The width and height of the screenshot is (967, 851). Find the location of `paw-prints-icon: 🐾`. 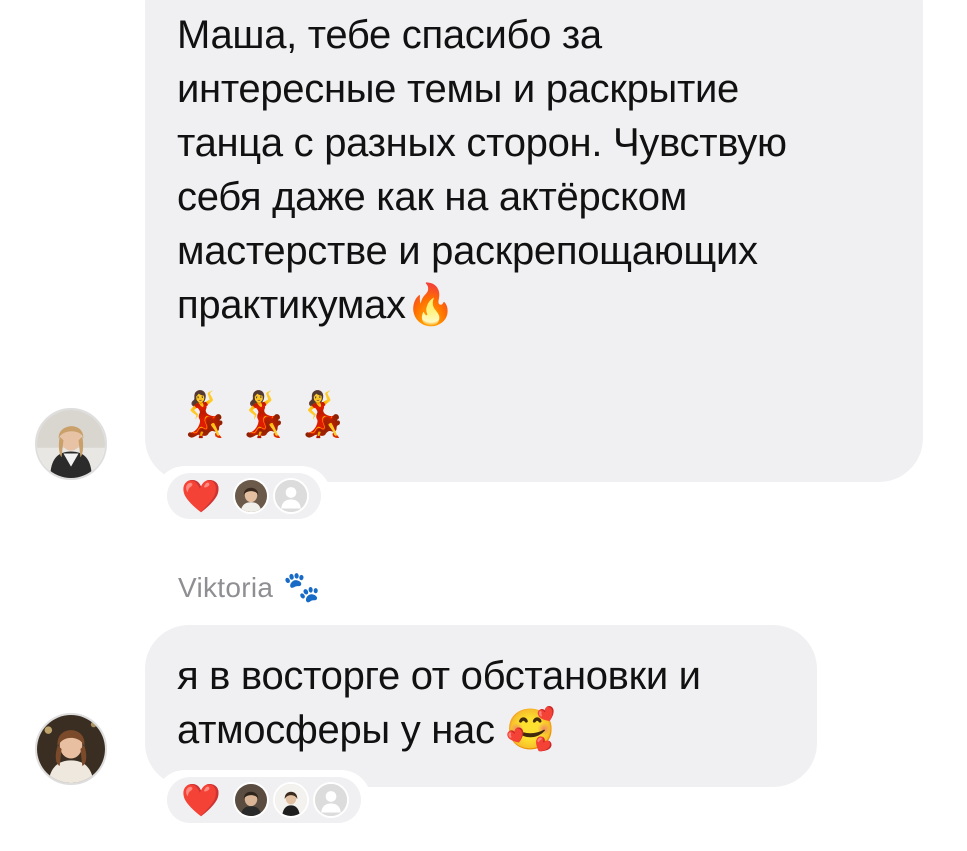

paw-prints-icon: 🐾 is located at coordinates (302, 587).